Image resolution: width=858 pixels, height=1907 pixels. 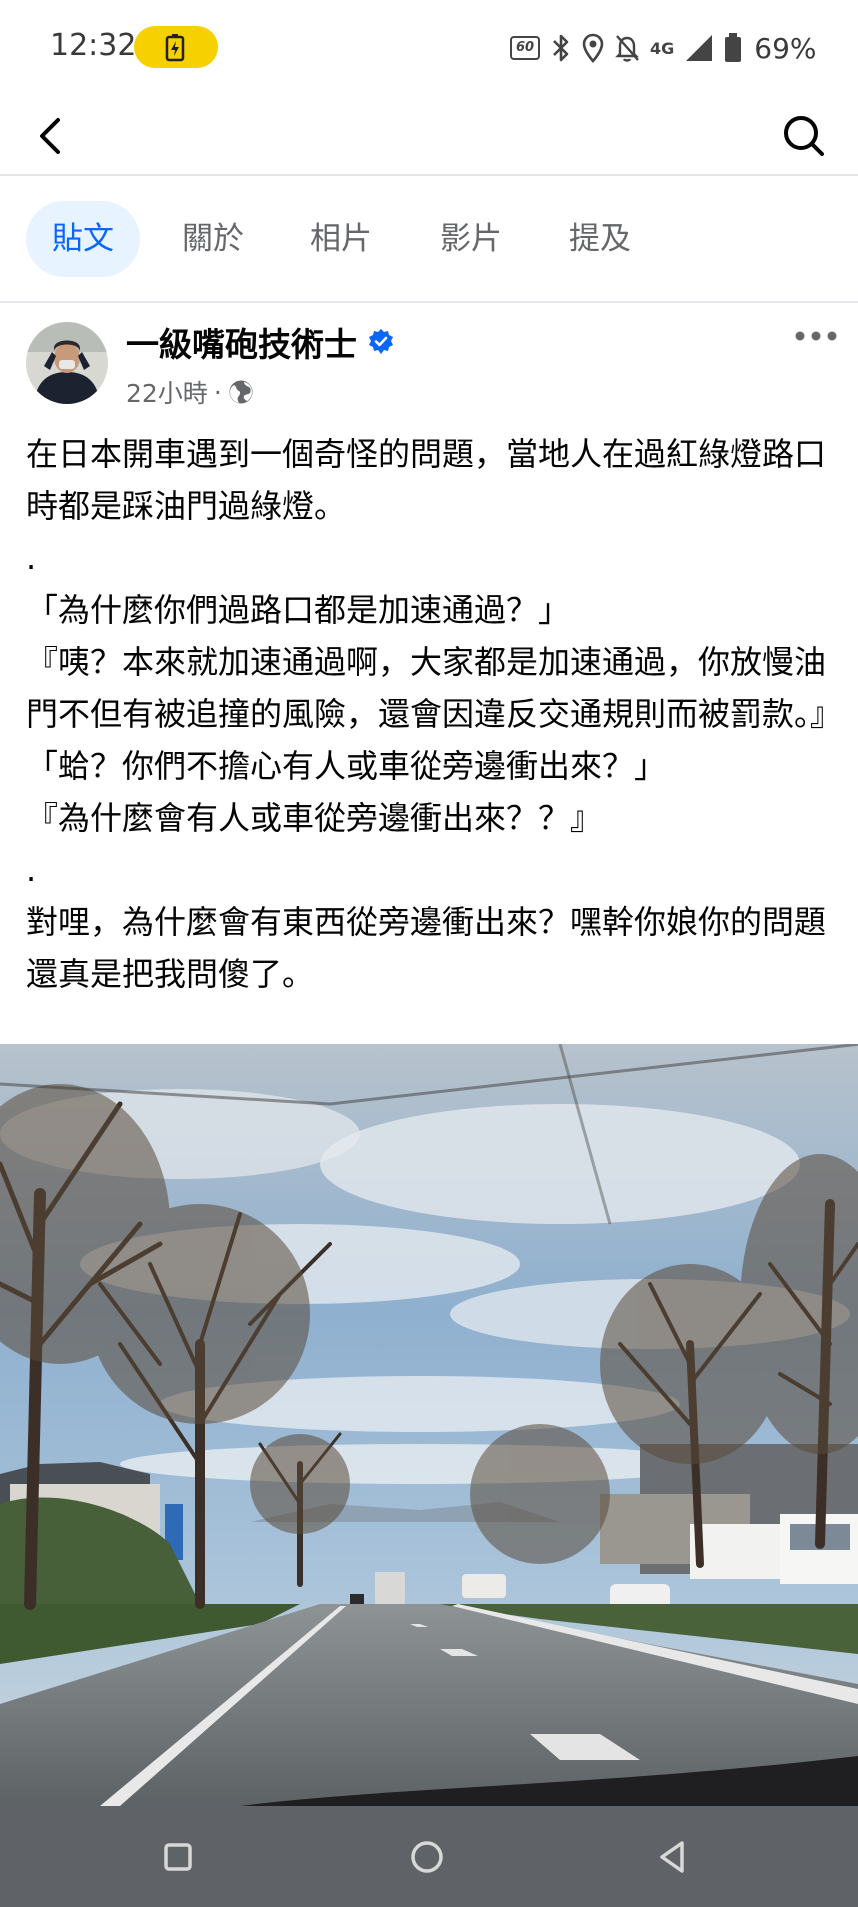 I want to click on battery-percent: 69%, so click(x=785, y=48).